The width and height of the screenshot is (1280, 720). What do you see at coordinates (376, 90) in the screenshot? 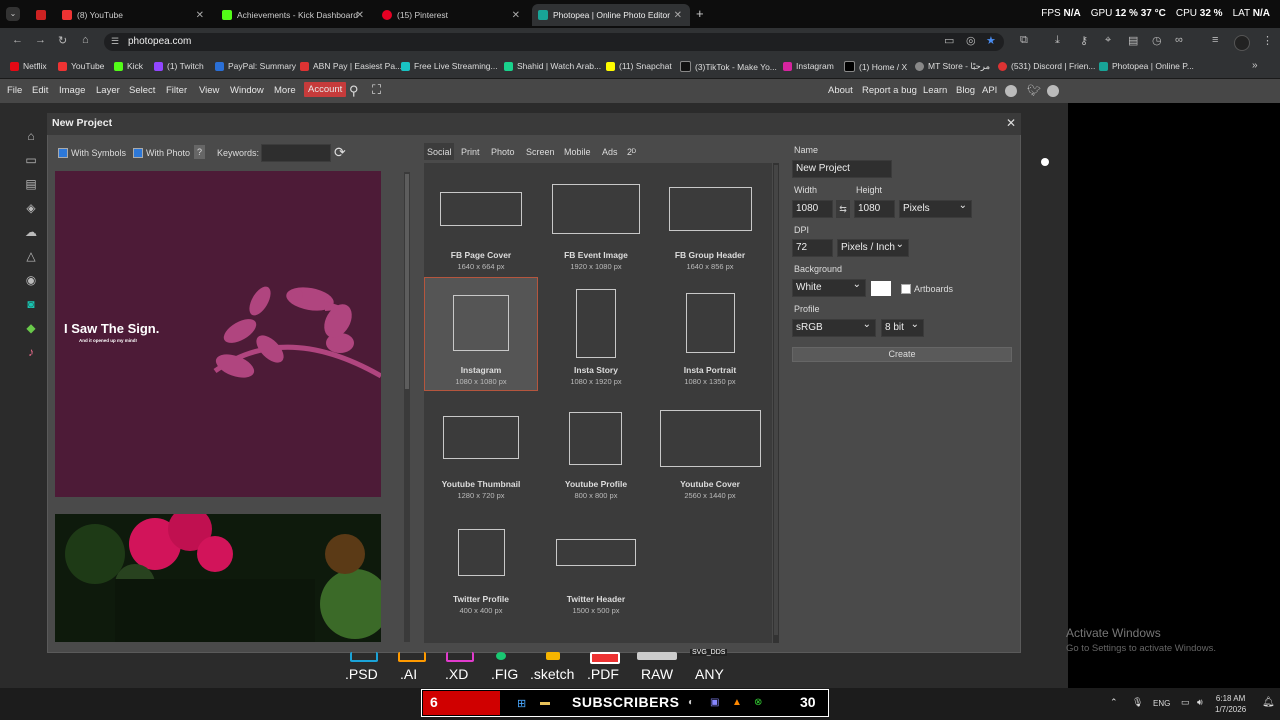
I see `fullscreen-icon: ⛶` at bounding box center [376, 90].